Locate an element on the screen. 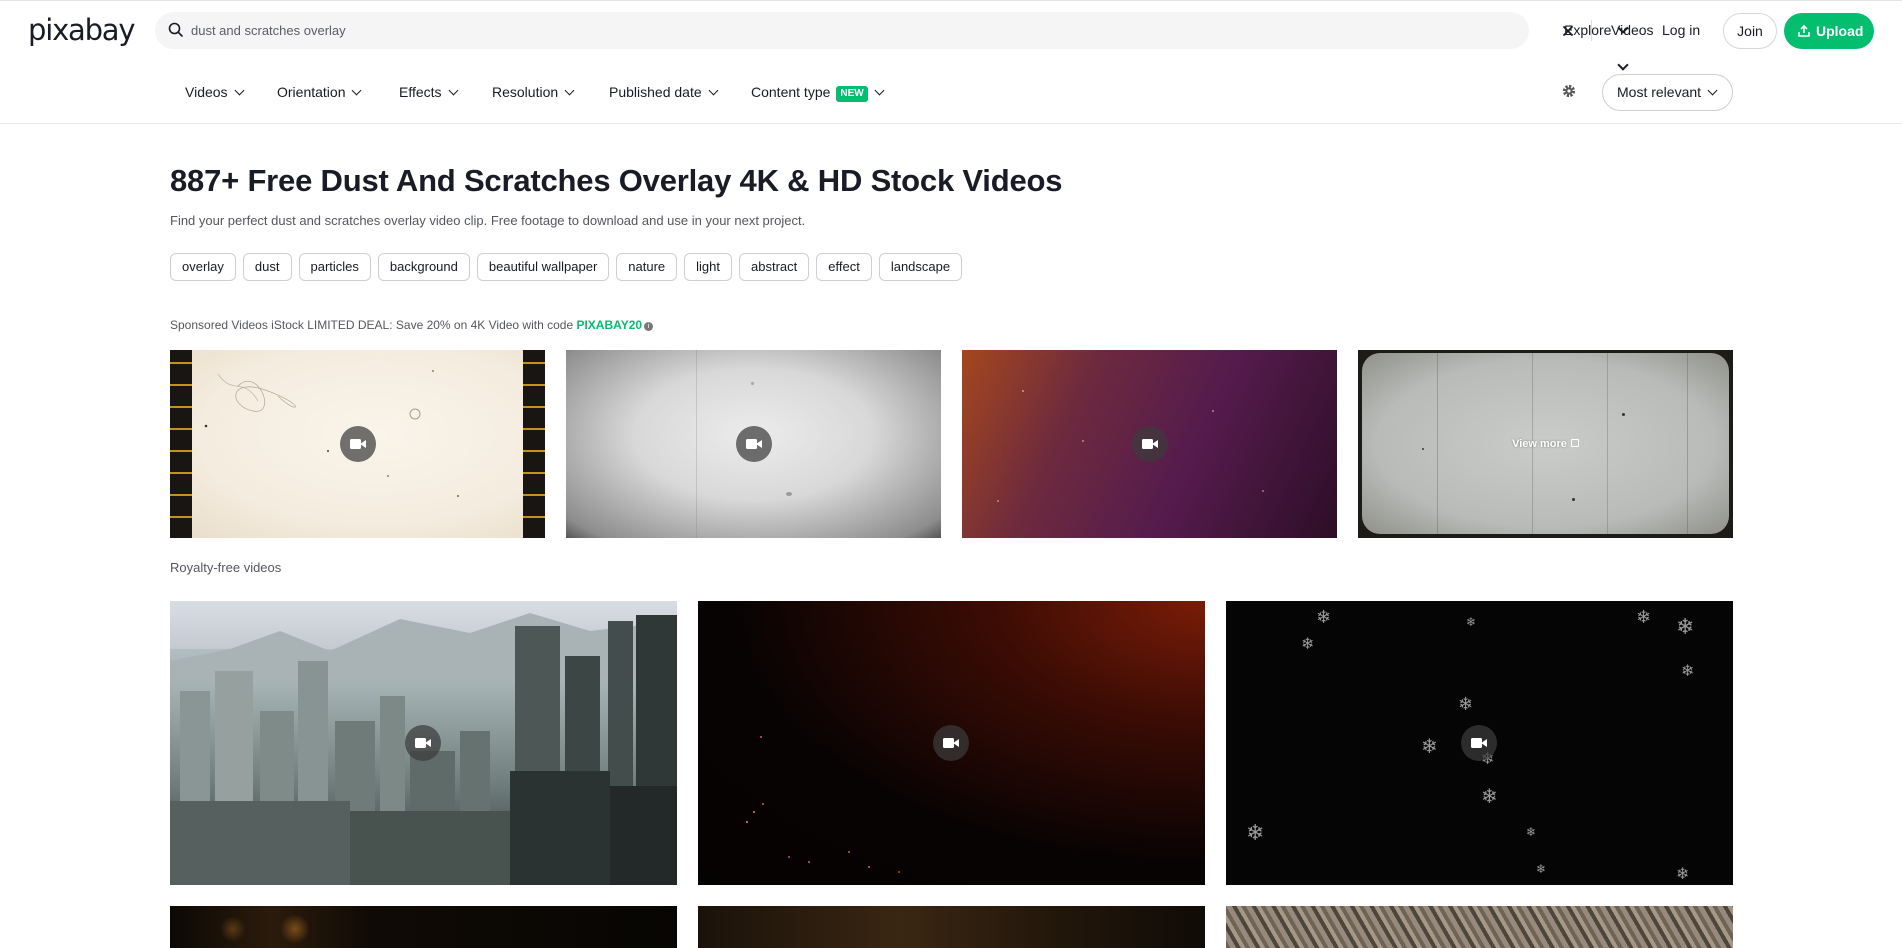 This screenshot has width=1902, height=948. tag-chip: background is located at coordinates (424, 267).